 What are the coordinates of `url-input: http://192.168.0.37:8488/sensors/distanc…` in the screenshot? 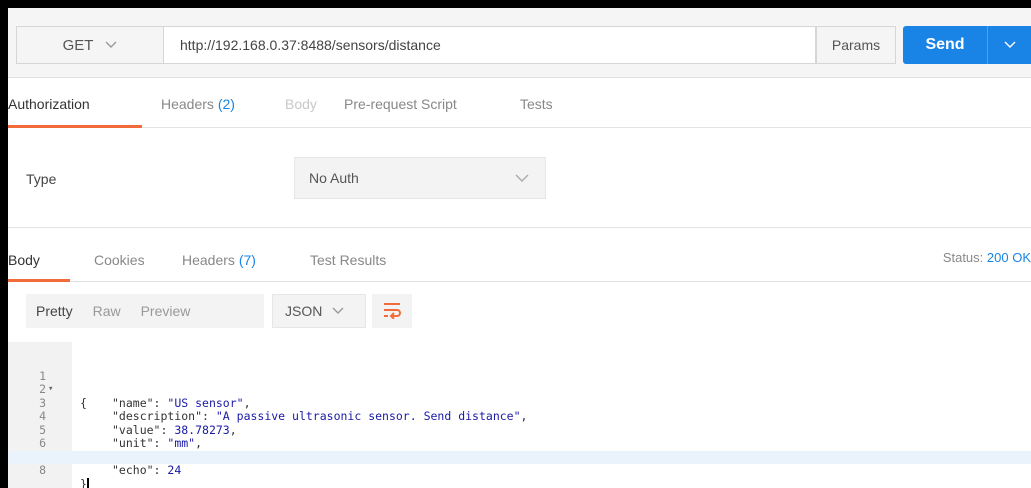 It's located at (490, 45).